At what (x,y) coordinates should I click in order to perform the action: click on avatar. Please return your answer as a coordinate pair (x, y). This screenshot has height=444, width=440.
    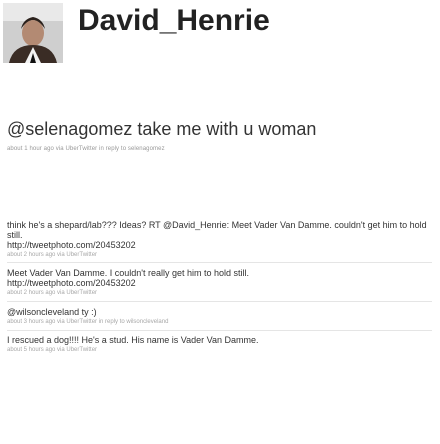
    Looking at the image, I should click on (33, 33).